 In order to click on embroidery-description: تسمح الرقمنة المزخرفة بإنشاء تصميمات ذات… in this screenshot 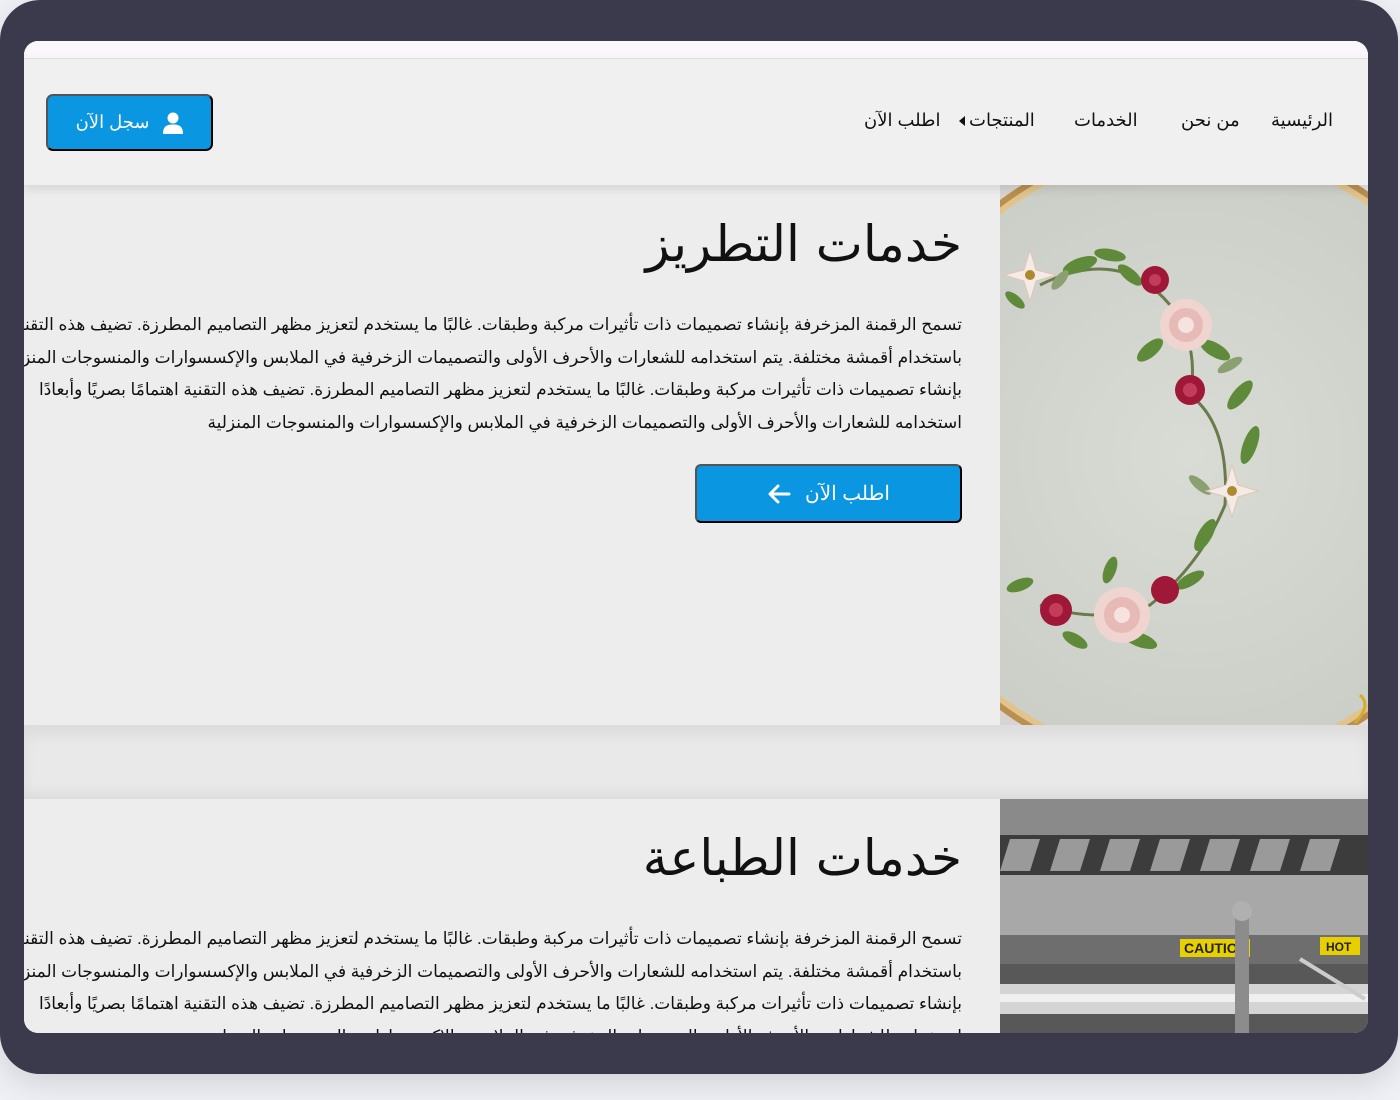, I will do `click(493, 374)`.